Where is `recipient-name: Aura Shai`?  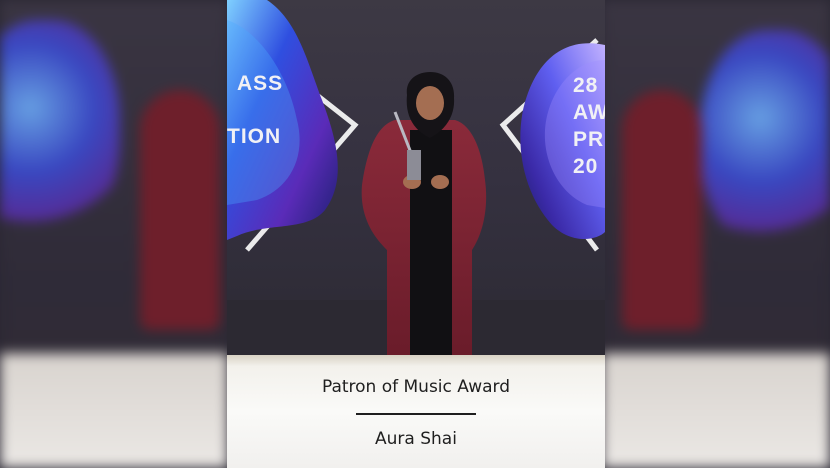 recipient-name: Aura Shai is located at coordinates (416, 439).